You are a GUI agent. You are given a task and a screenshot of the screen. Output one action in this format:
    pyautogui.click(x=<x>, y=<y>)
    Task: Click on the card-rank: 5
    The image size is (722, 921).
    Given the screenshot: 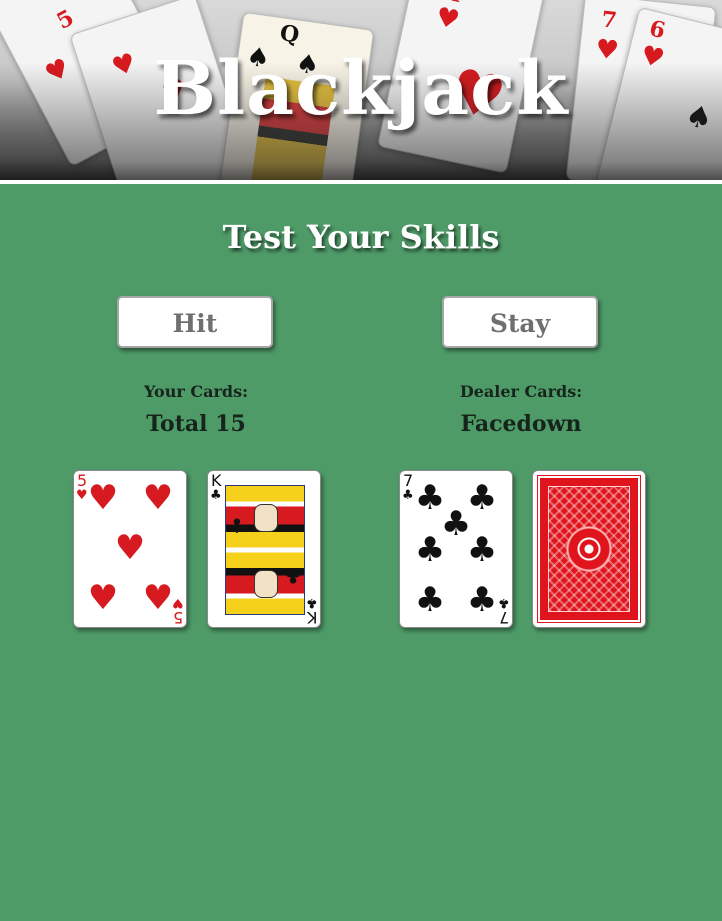 What is the action you would take?
    pyautogui.click(x=177, y=617)
    